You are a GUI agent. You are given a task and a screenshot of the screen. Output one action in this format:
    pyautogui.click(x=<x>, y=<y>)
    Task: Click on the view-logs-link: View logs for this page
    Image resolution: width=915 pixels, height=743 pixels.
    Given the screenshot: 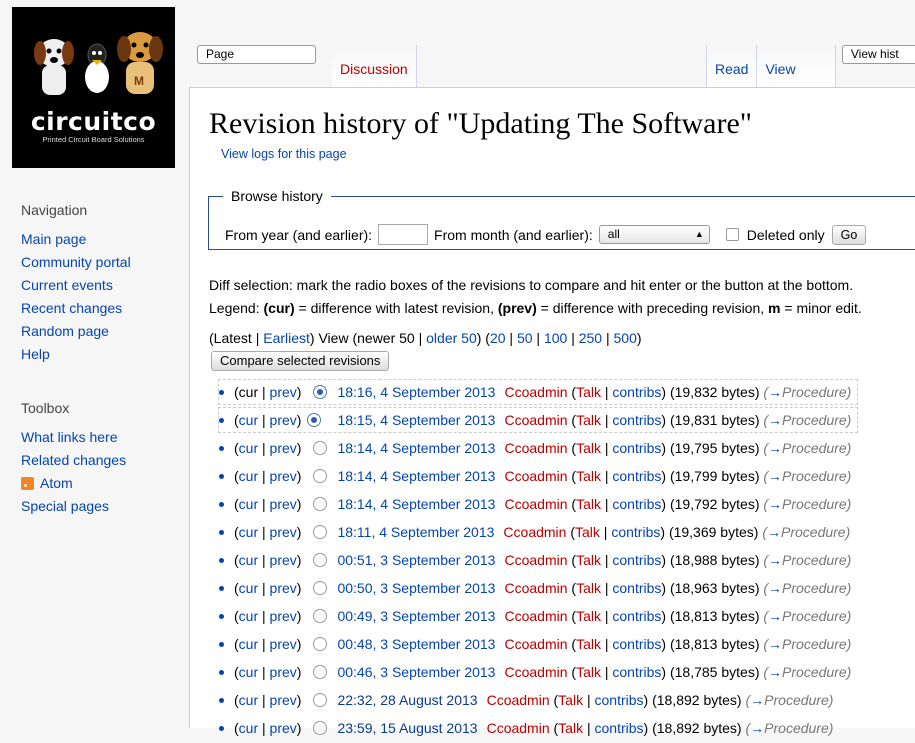 What is the action you would take?
    pyautogui.click(x=284, y=154)
    